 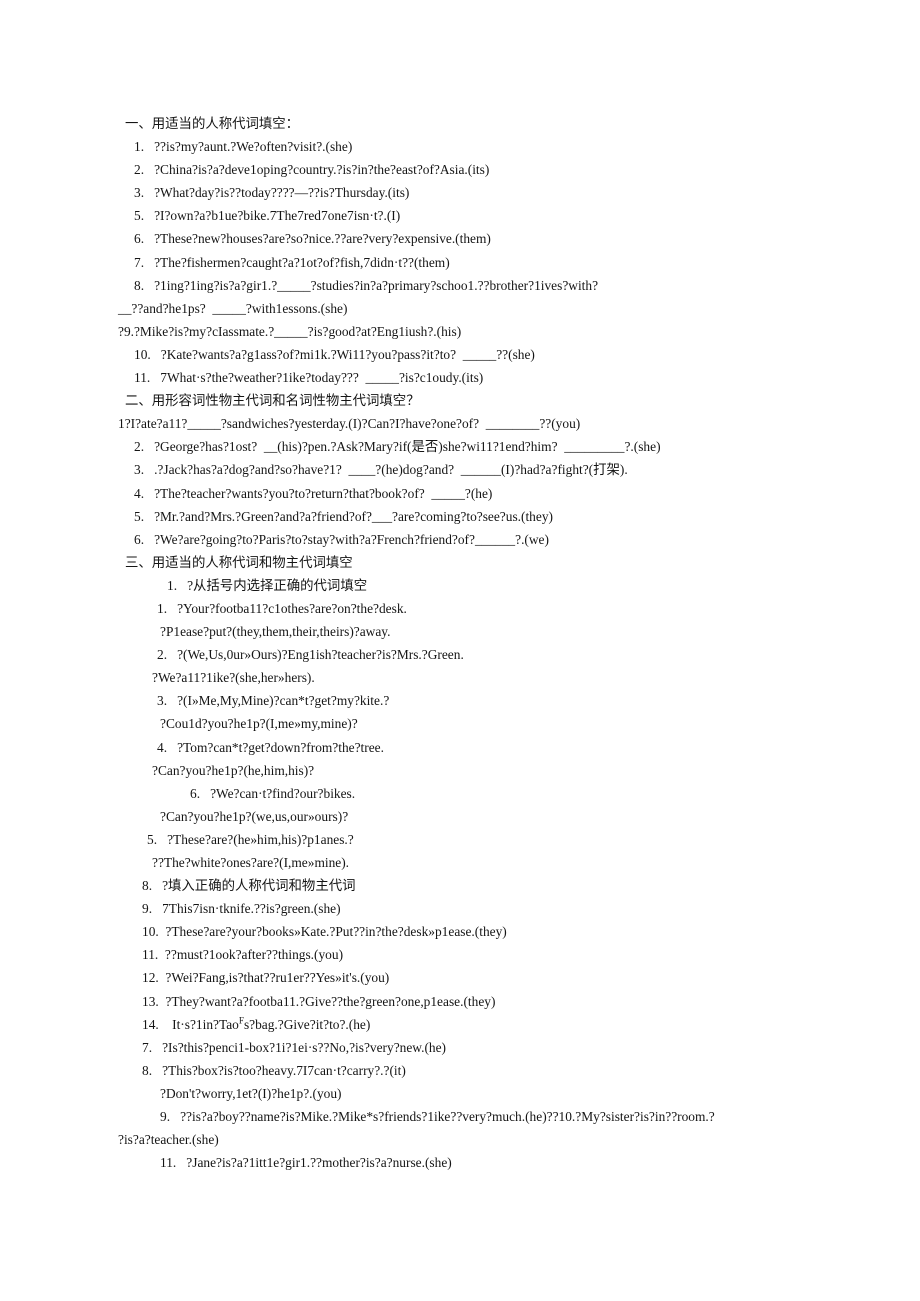 What do you see at coordinates (241, 909) in the screenshot?
I see `worksheet-line: 9. 7This7isn·tknife.??is?green.(she)` at bounding box center [241, 909].